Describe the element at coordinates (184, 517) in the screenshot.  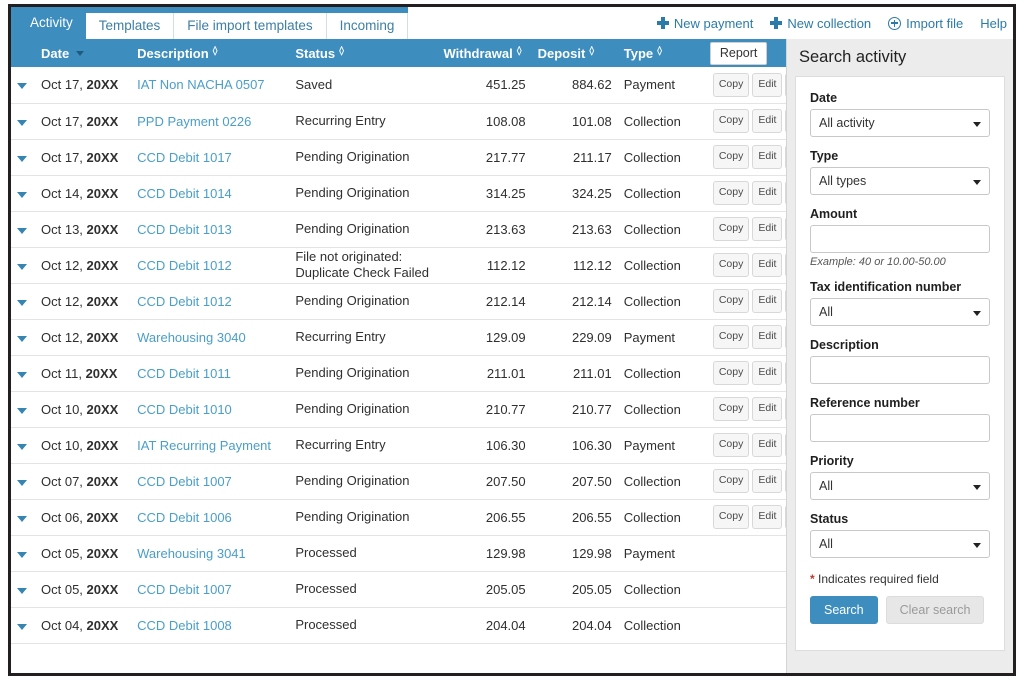
I see `row-description-link: CCD Debit 1006` at that location.